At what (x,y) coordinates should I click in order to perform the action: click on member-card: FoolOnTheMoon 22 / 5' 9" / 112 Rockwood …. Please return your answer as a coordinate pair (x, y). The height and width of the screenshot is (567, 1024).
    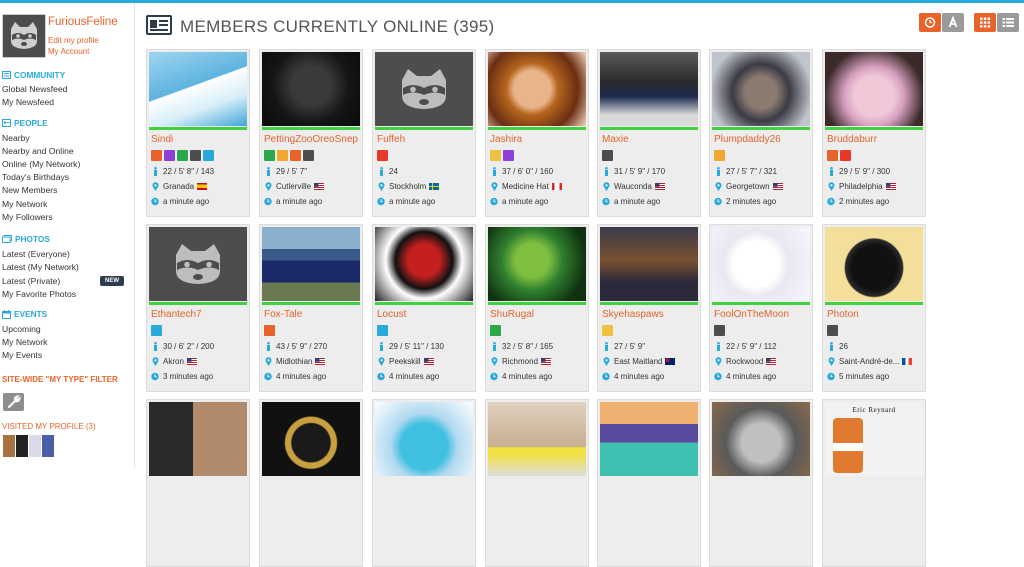
    Looking at the image, I should click on (761, 308).